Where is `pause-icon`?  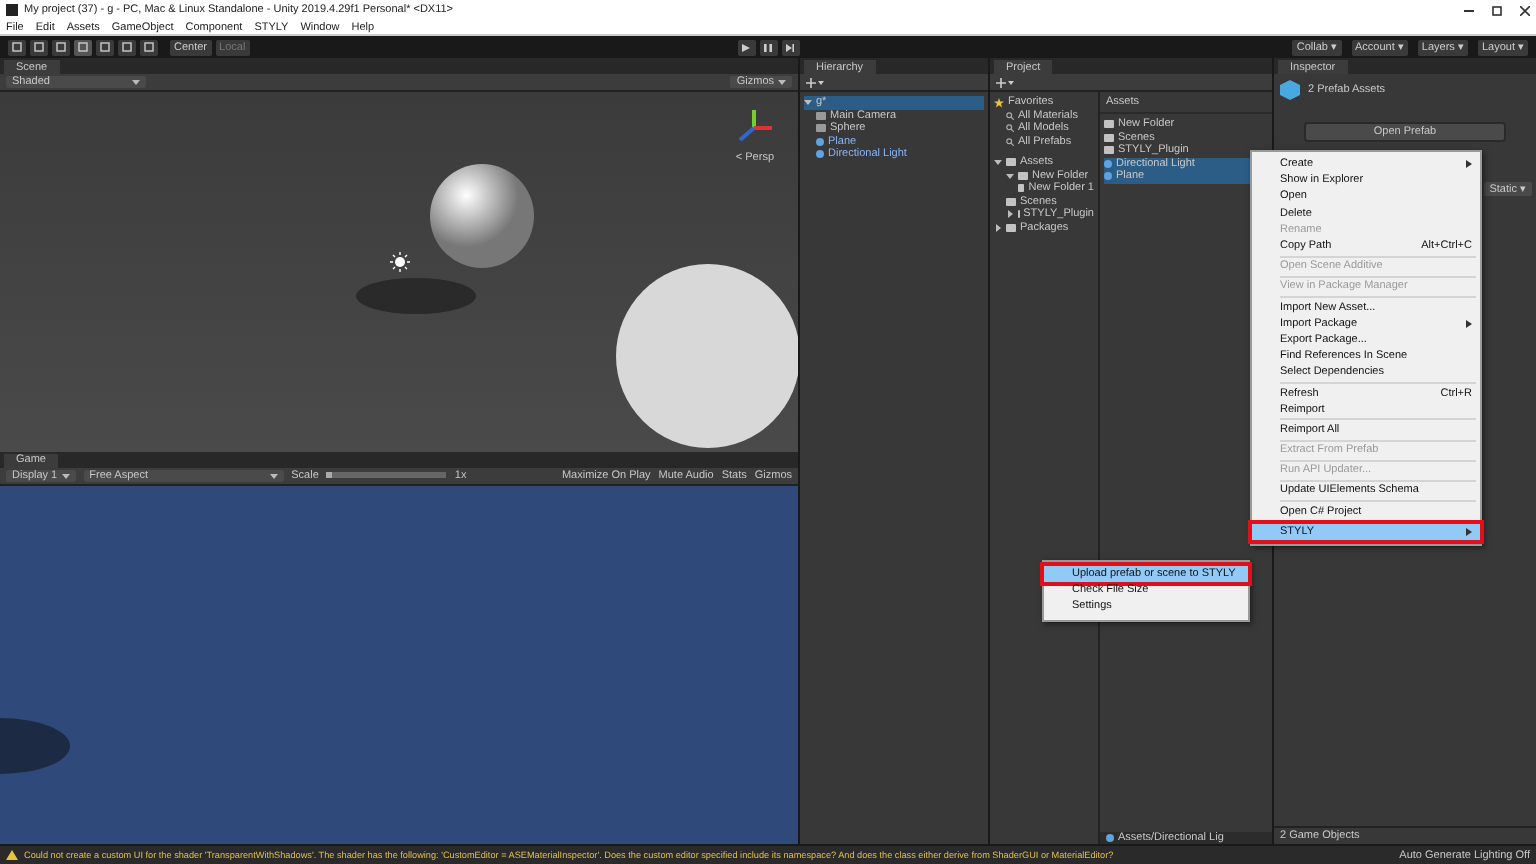
pause-icon is located at coordinates (768, 47).